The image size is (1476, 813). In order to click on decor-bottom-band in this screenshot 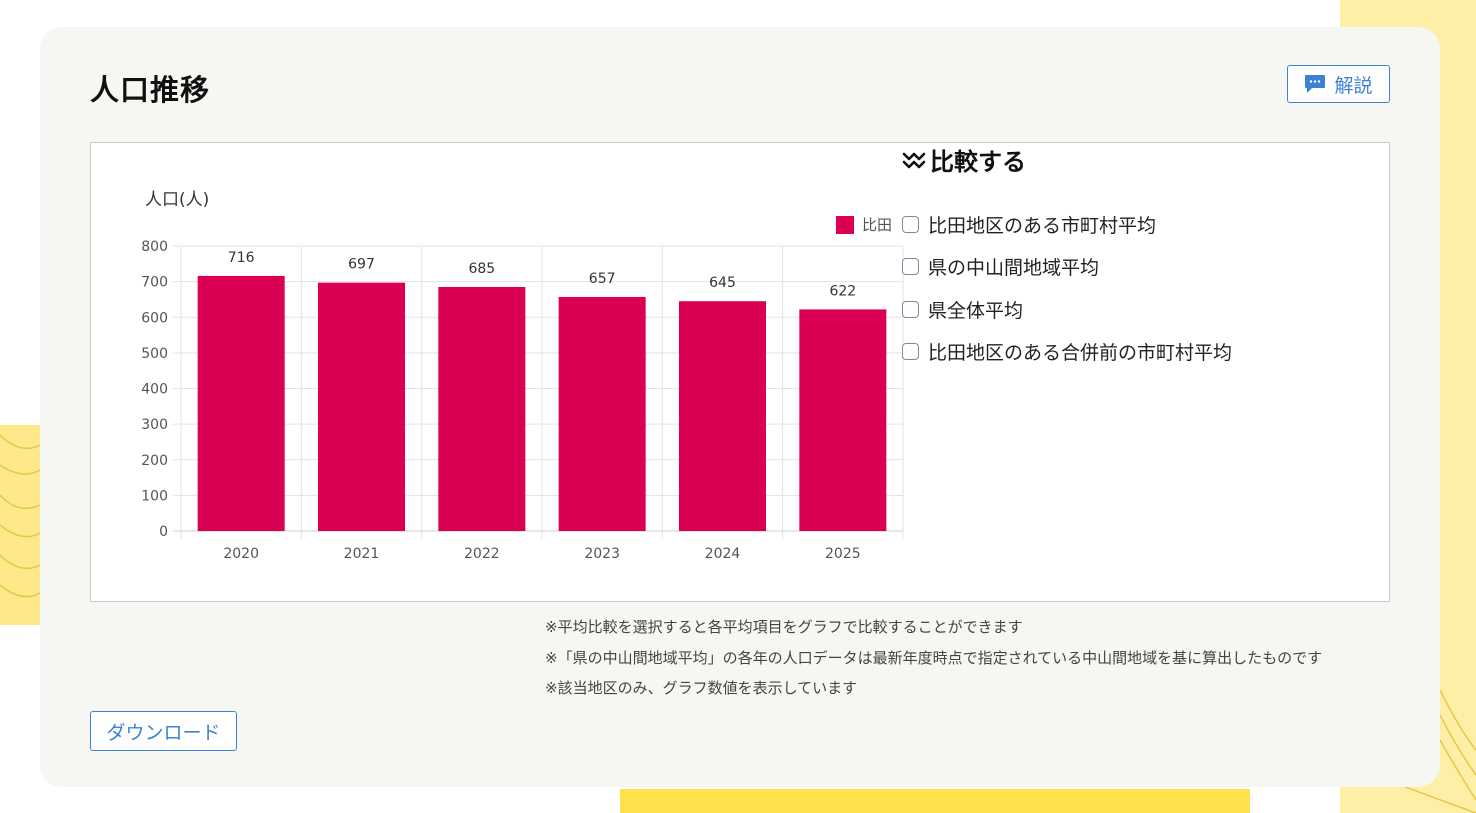, I will do `click(935, 801)`.